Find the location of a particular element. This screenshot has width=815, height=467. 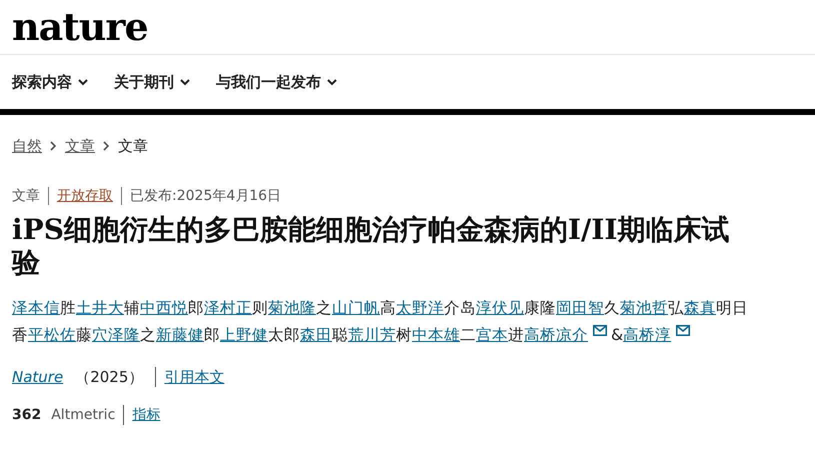

breadcrumb-link: 自然 is located at coordinates (27, 146).